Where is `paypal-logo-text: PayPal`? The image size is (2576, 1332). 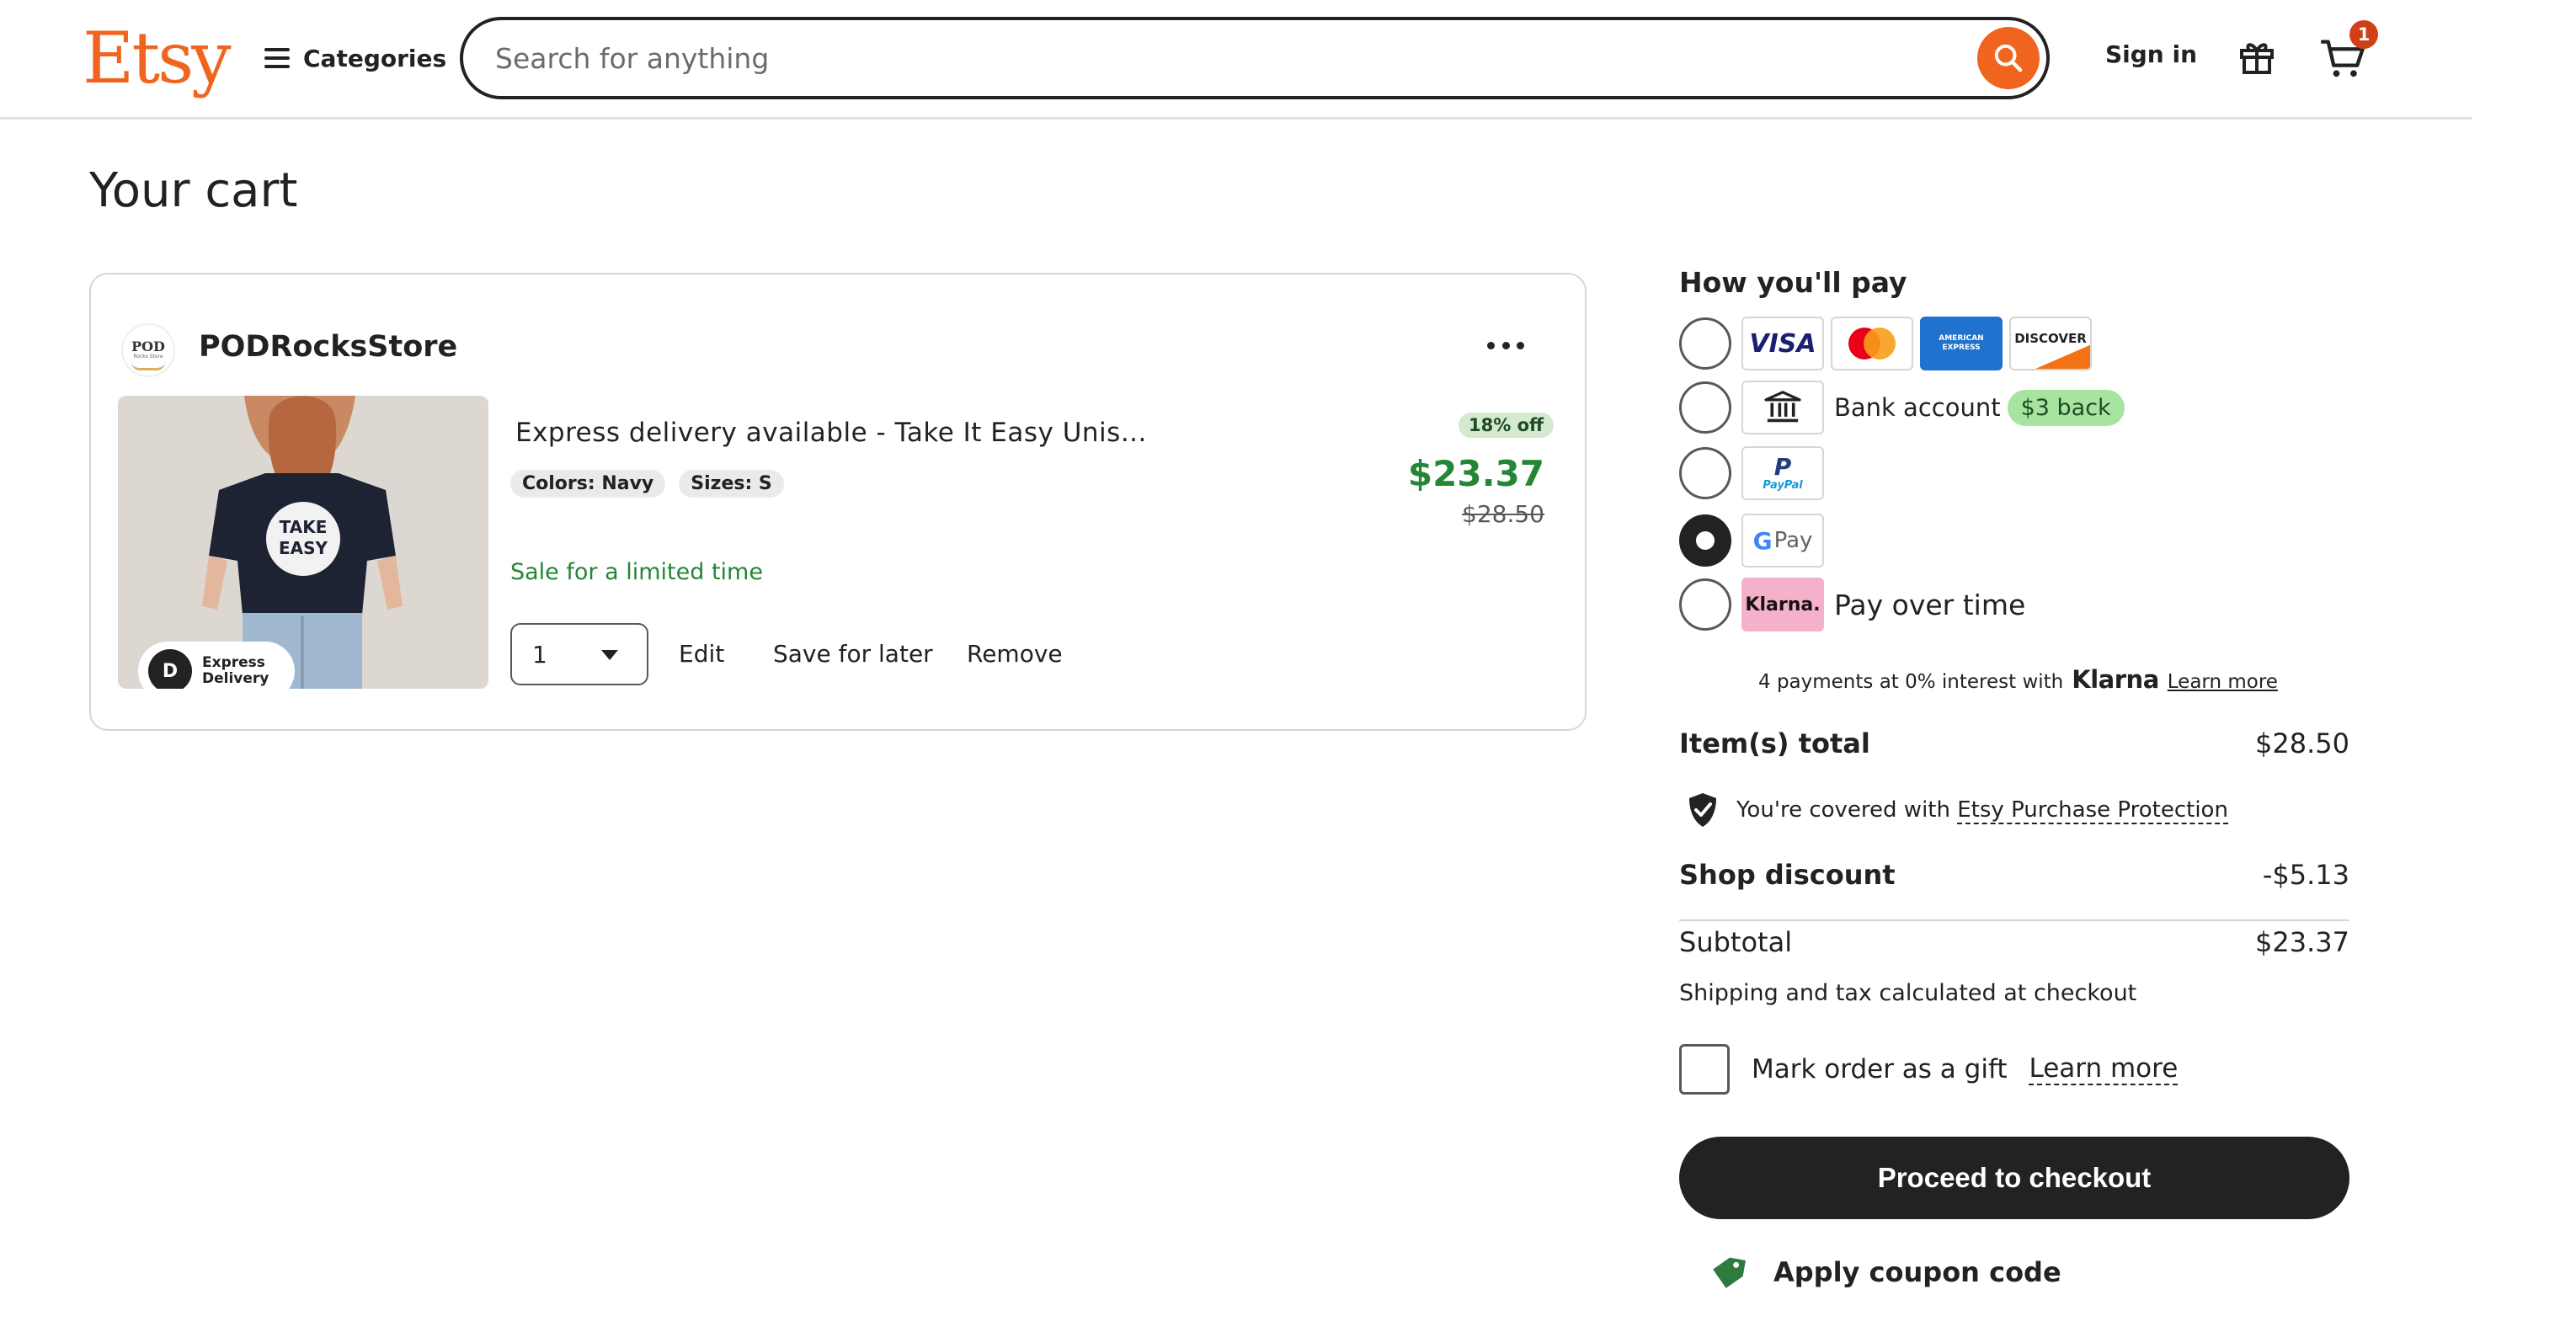 paypal-logo-text: PayPal is located at coordinates (1783, 485).